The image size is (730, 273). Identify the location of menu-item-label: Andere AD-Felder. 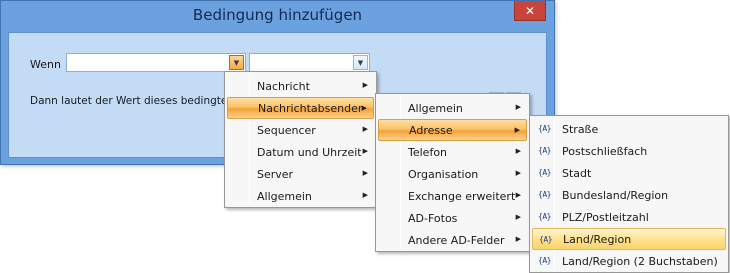
(456, 240).